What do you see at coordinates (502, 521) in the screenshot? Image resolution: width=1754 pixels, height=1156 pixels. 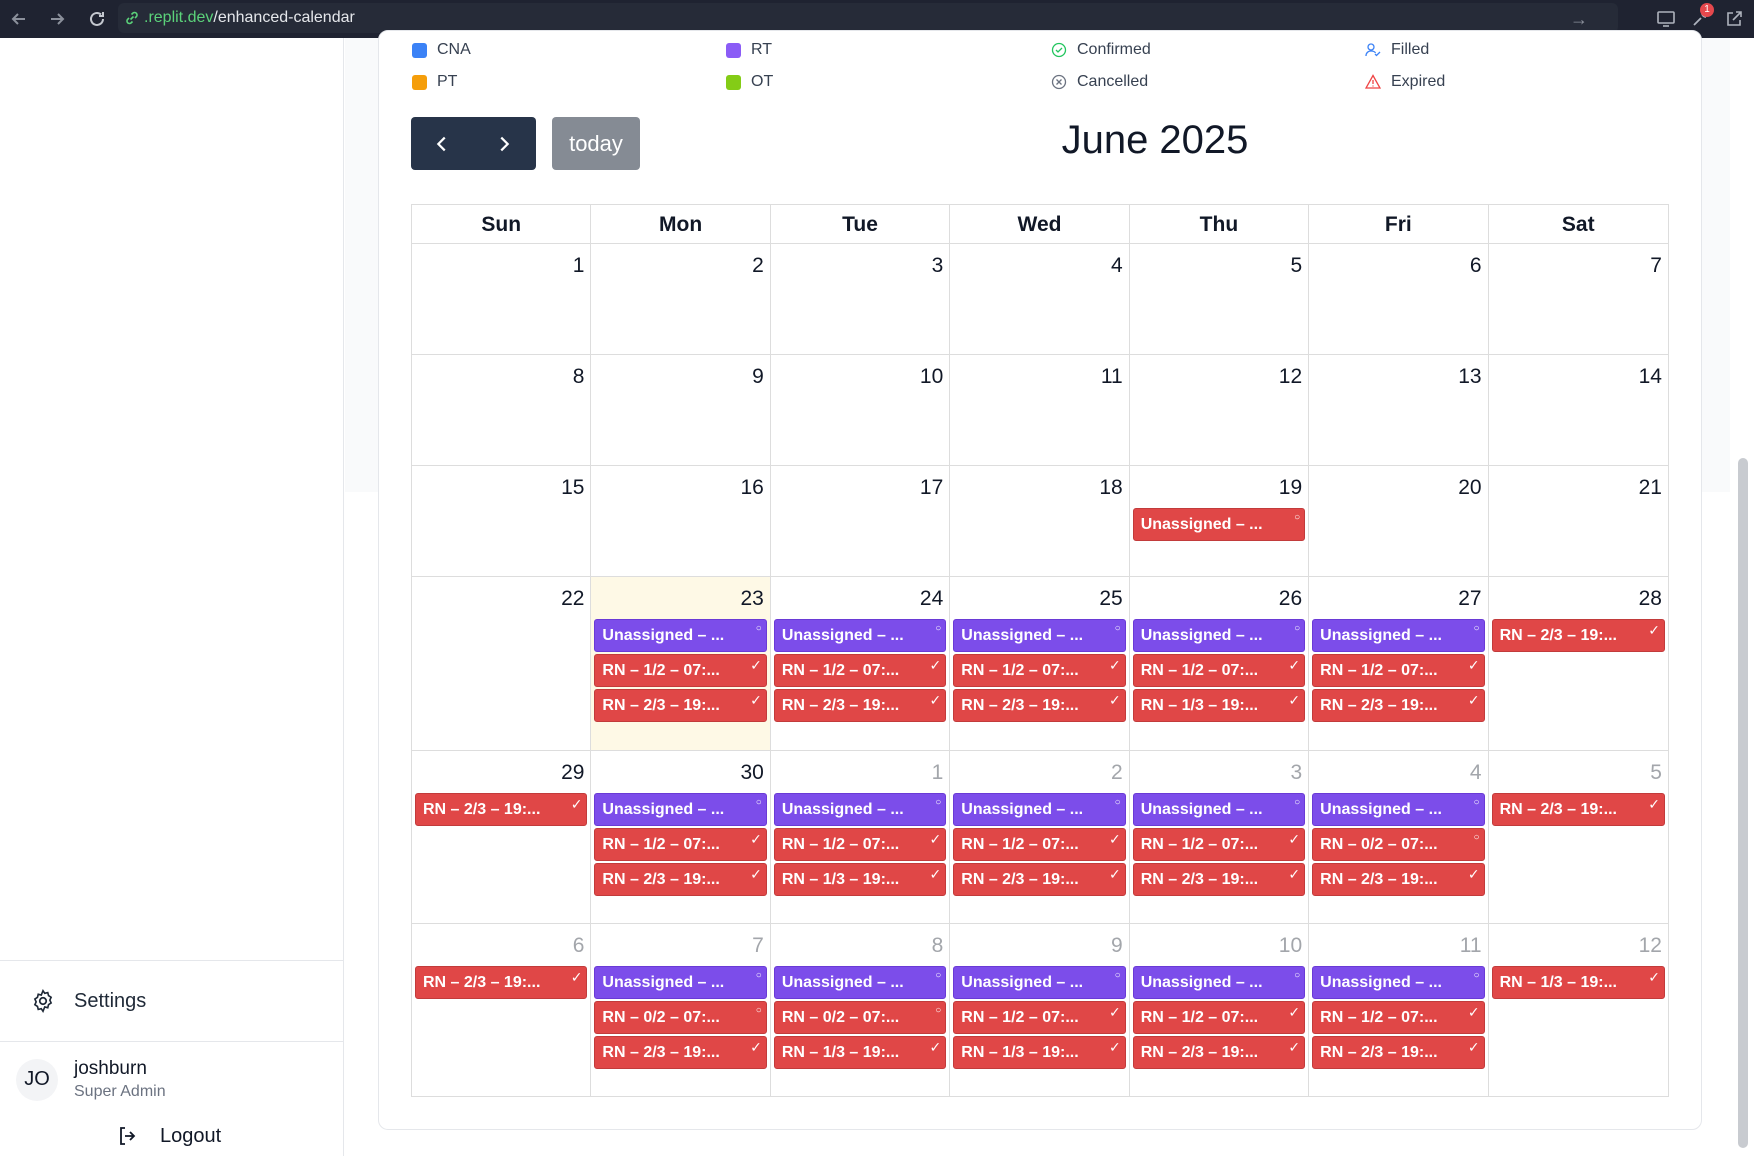 I see `day-cell: 15` at bounding box center [502, 521].